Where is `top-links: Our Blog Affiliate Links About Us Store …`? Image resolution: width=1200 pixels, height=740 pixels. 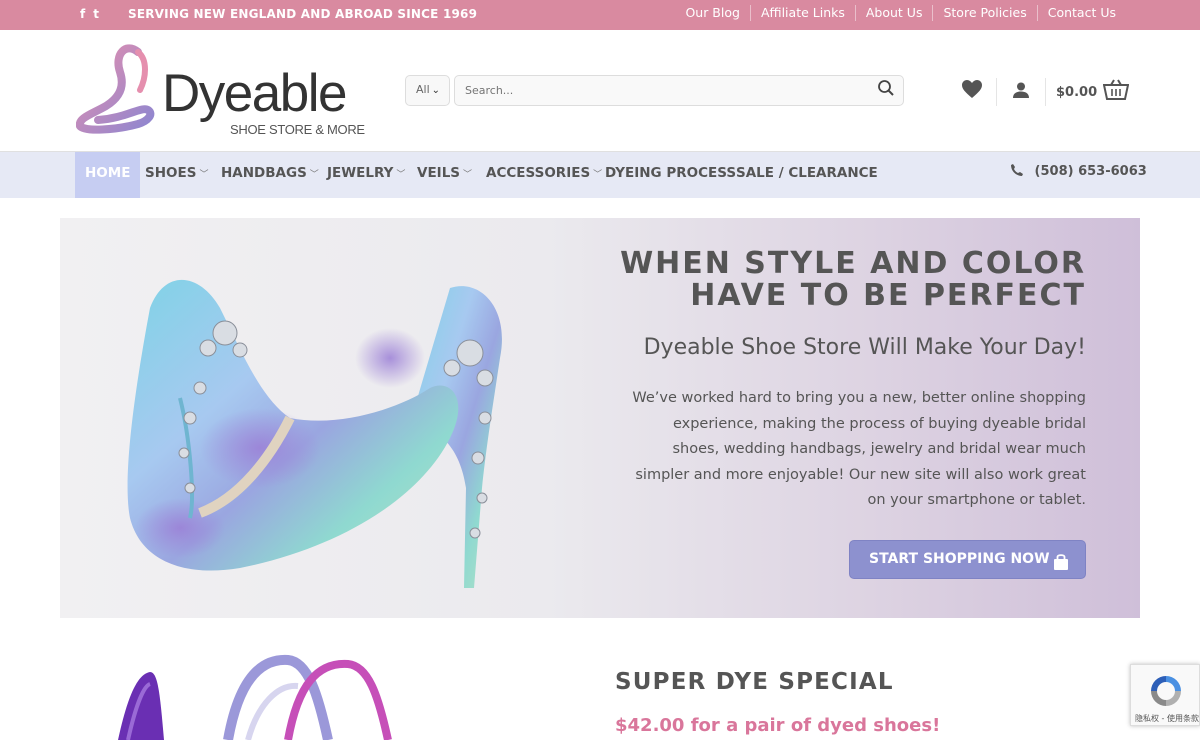 top-links: Our Blog Affiliate Links About Us Store … is located at coordinates (900, 13).